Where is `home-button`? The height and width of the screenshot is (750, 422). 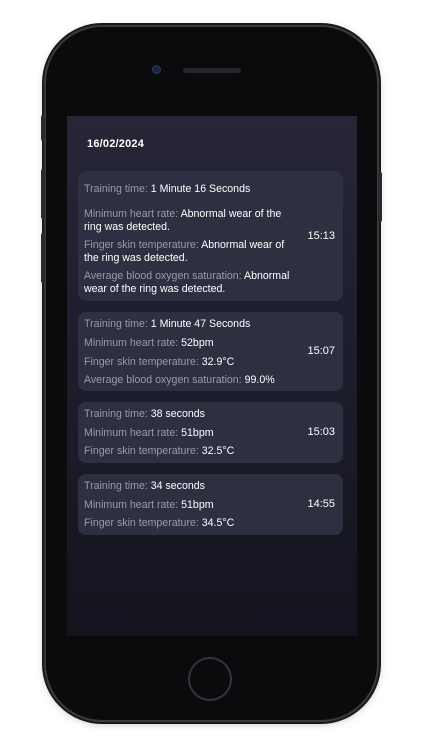
home-button is located at coordinates (210, 679).